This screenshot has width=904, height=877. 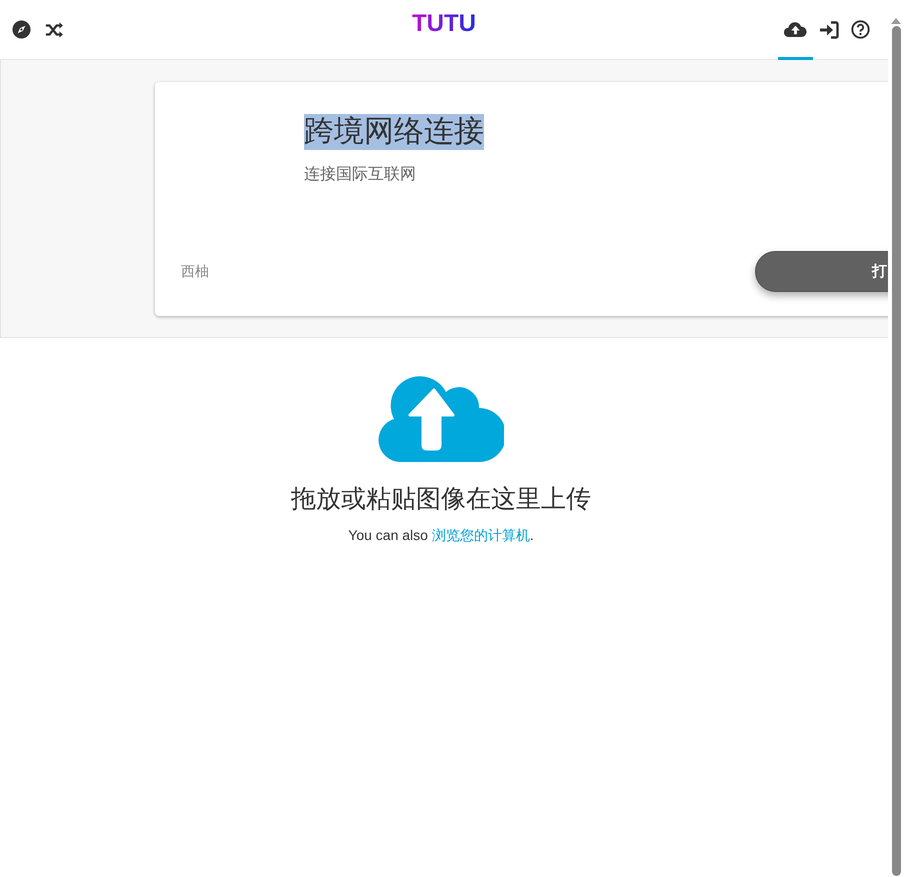 I want to click on compass-icon, so click(x=21, y=29).